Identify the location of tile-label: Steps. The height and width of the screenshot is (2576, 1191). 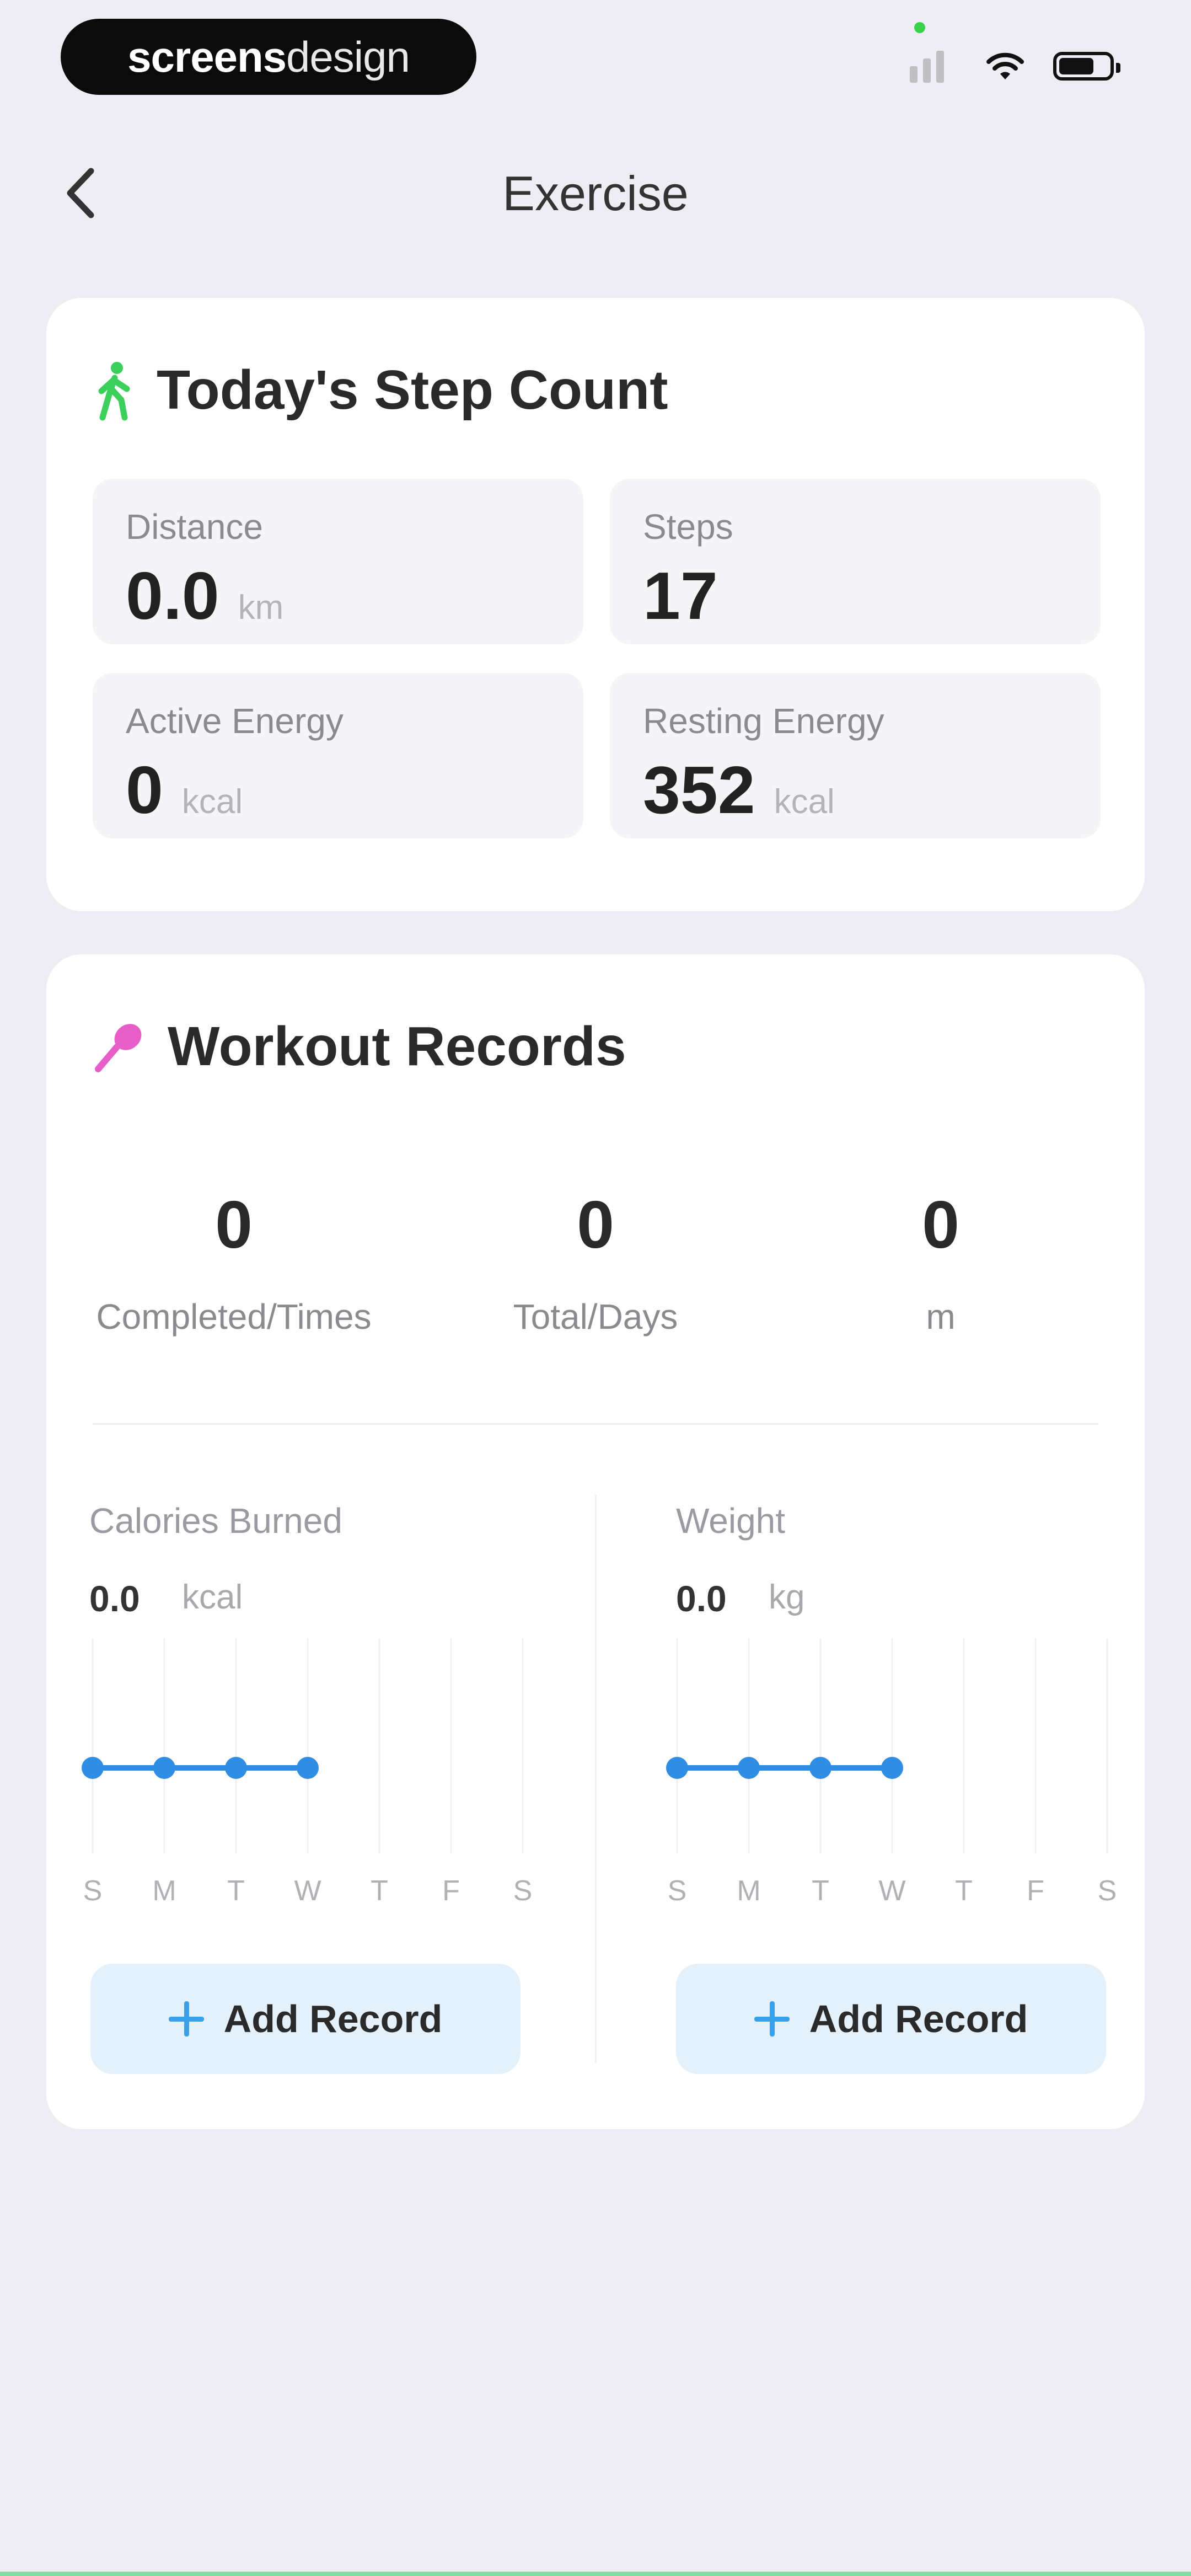
(688, 527).